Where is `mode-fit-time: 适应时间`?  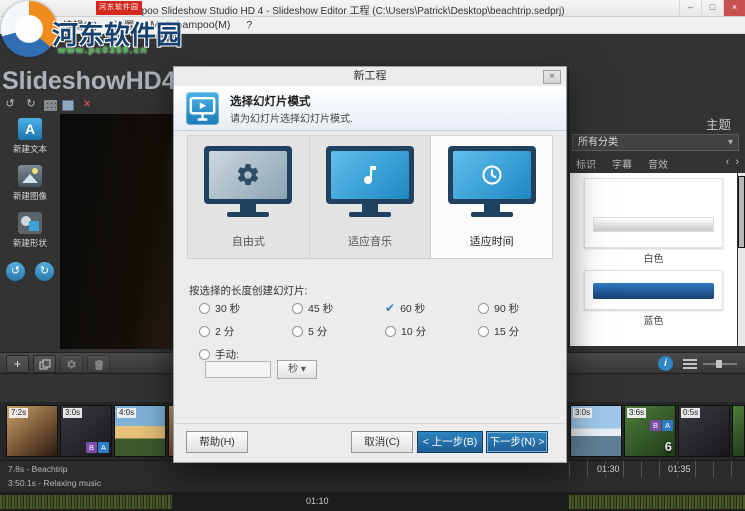
mode-fit-time: 适应时间 is located at coordinates (492, 197).